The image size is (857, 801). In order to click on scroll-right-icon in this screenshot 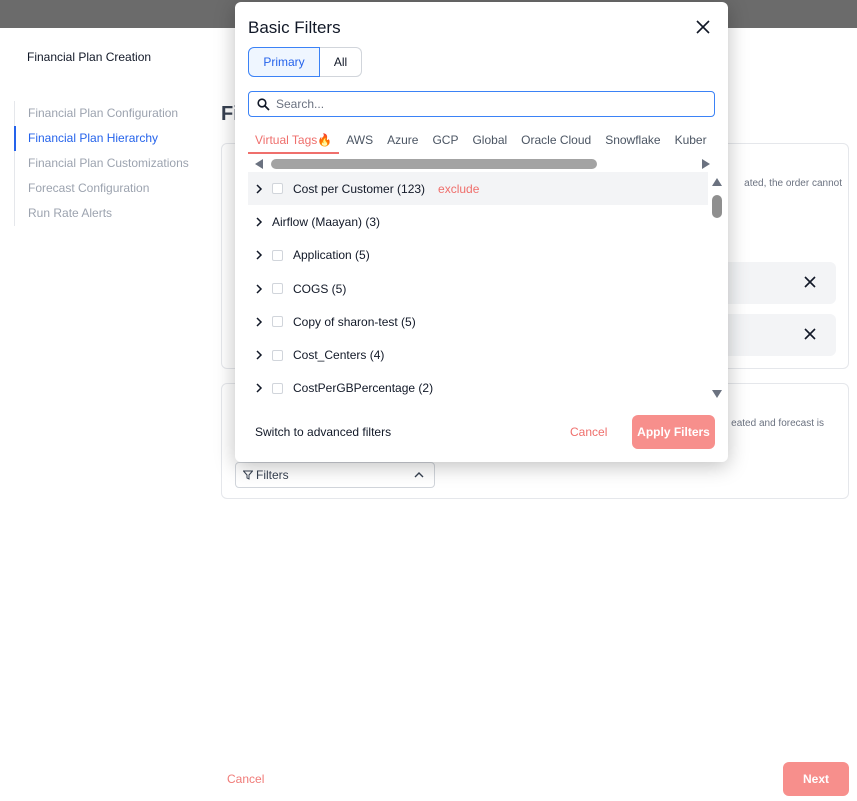, I will do `click(706, 164)`.